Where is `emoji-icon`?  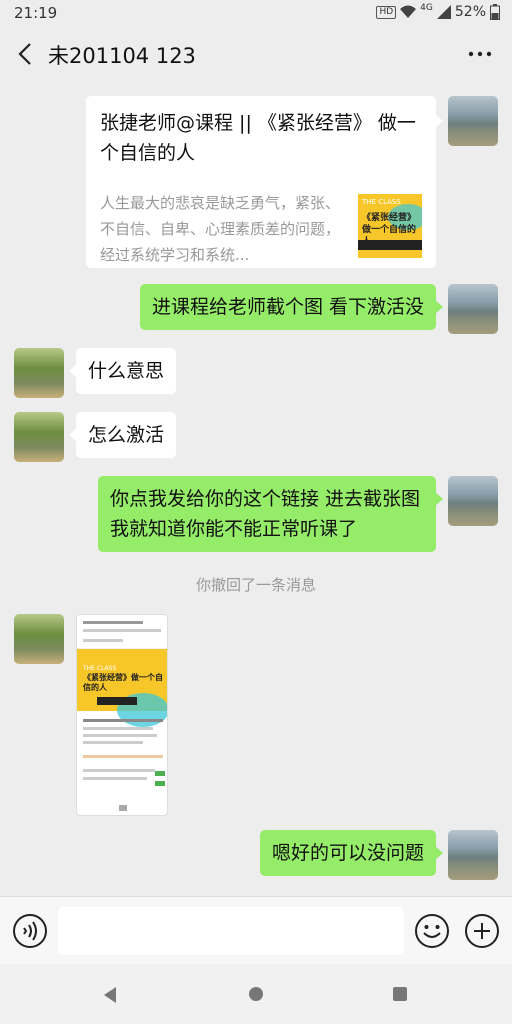
emoji-icon is located at coordinates (432, 931).